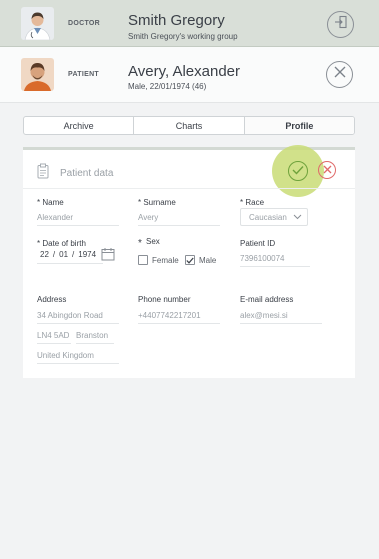 The height and width of the screenshot is (559, 379). I want to click on card-divider, so click(189, 188).